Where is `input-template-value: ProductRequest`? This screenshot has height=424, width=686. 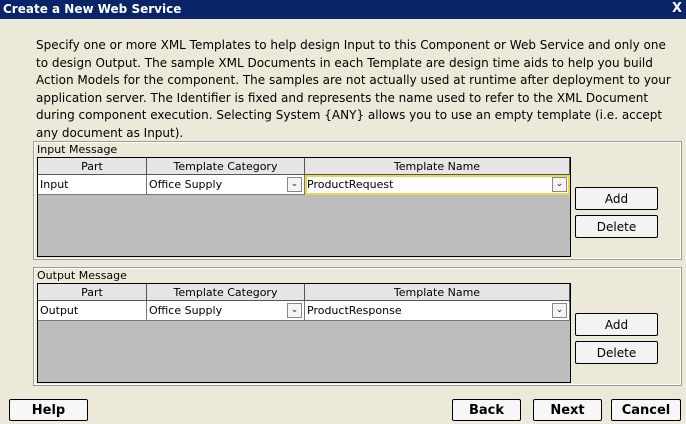 input-template-value: ProductRequest is located at coordinates (350, 184).